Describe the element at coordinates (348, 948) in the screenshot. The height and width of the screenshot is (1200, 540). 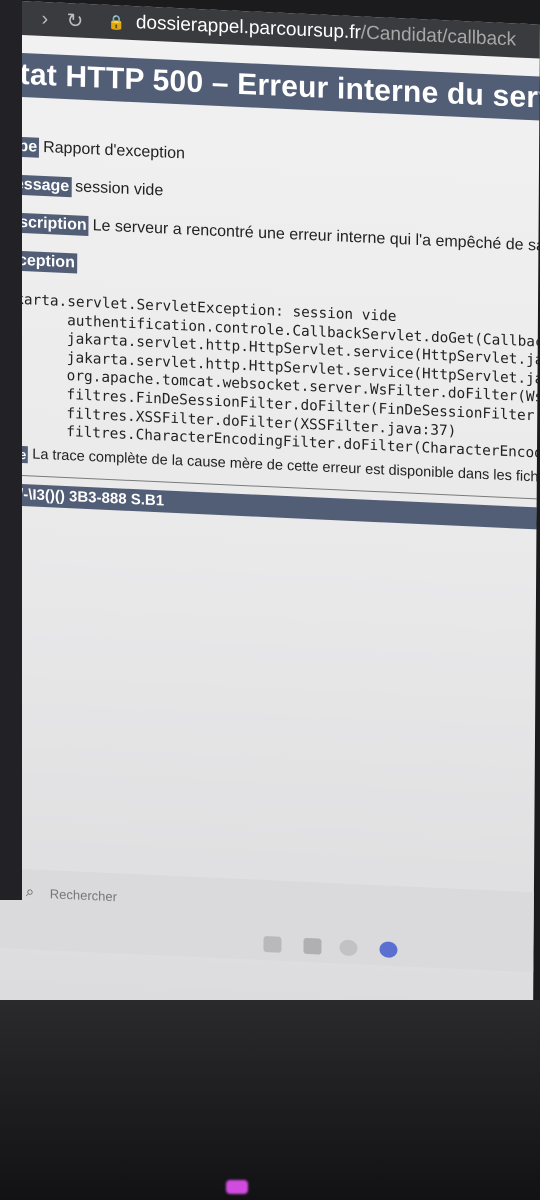
I see `chrome-icon` at that location.